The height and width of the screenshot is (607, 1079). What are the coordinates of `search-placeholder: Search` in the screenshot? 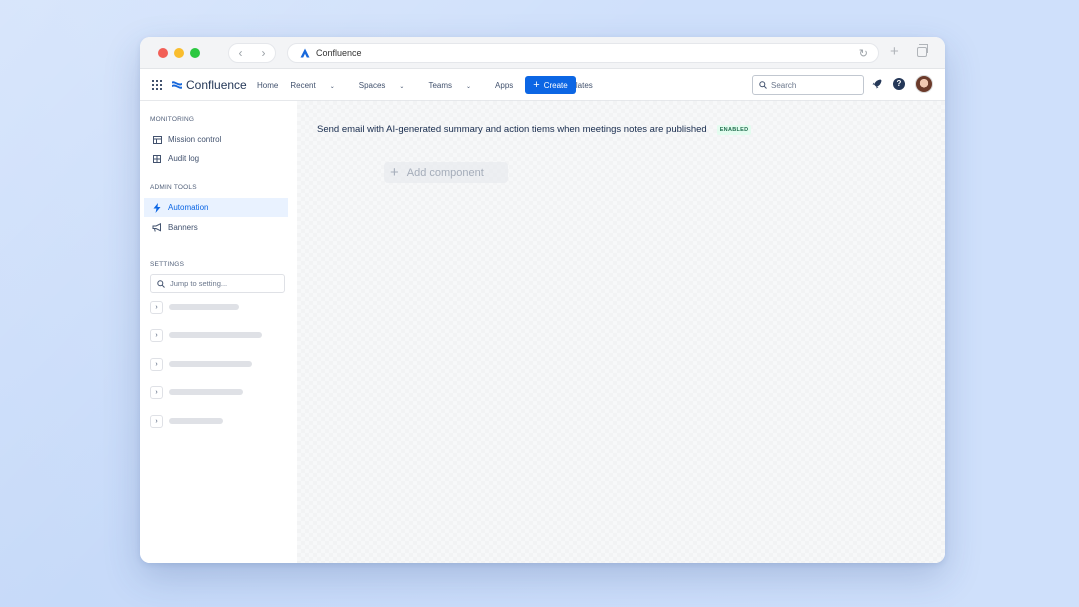 It's located at (784, 85).